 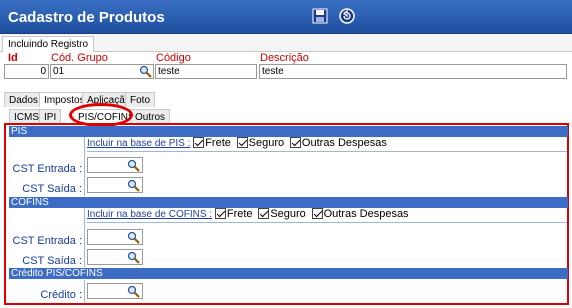 What do you see at coordinates (266, 143) in the screenshot?
I see `pis-seguro-label: Seguro` at bounding box center [266, 143].